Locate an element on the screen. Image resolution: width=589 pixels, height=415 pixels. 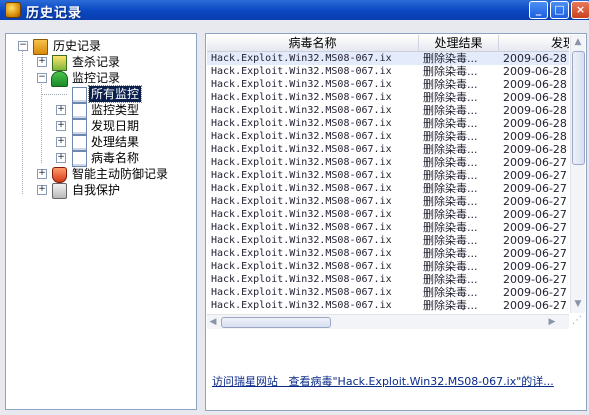
tree-label-all-monitoring: 所有监控 is located at coordinates (115, 94).